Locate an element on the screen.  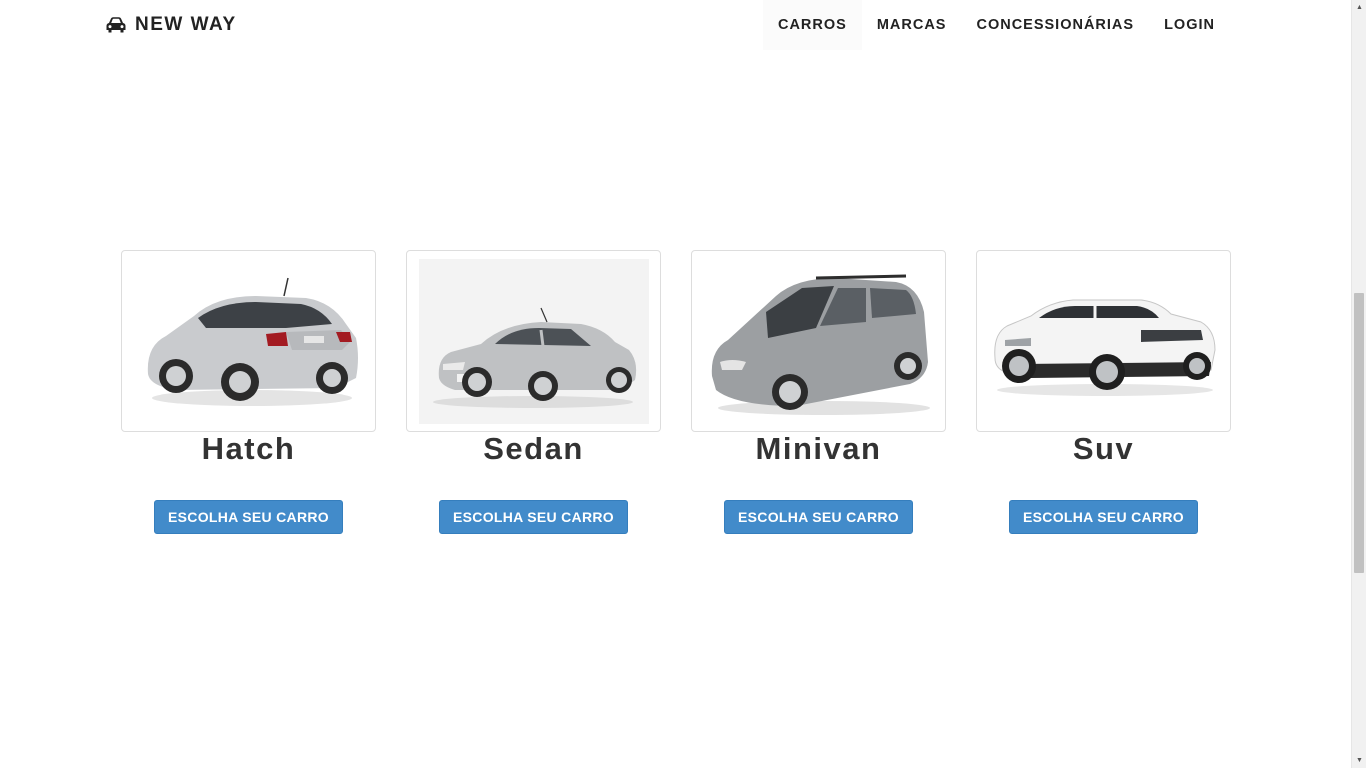
main-nav: CARROS MARCAS CONCESSIONÁRIAS LOGIN is located at coordinates (996, 25).